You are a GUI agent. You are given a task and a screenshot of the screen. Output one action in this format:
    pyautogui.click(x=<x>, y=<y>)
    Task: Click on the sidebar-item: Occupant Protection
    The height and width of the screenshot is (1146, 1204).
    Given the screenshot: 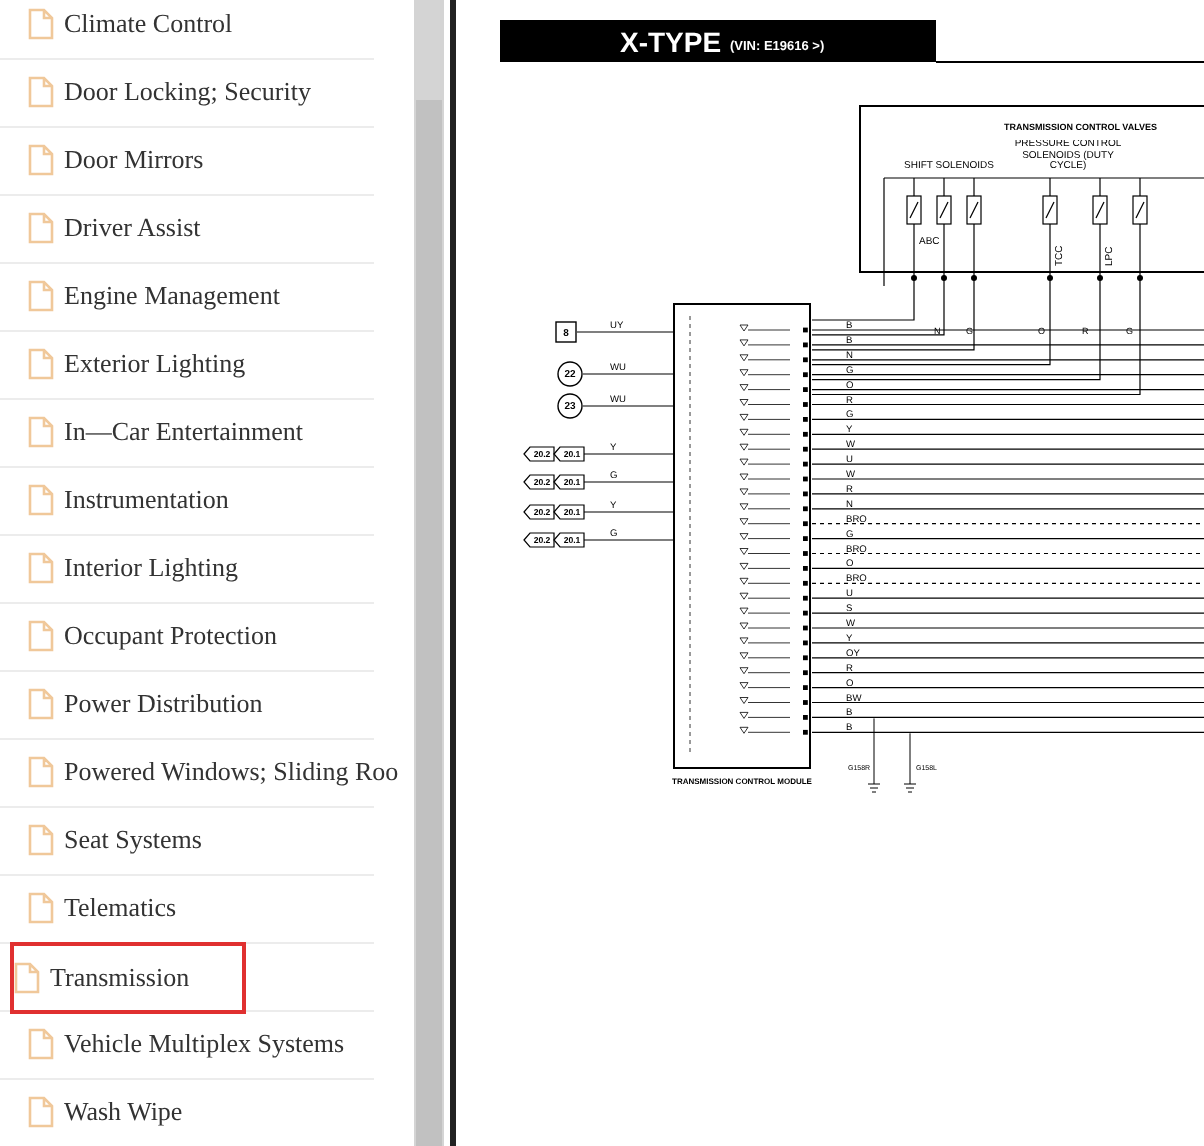 What is the action you would take?
    pyautogui.click(x=144, y=637)
    